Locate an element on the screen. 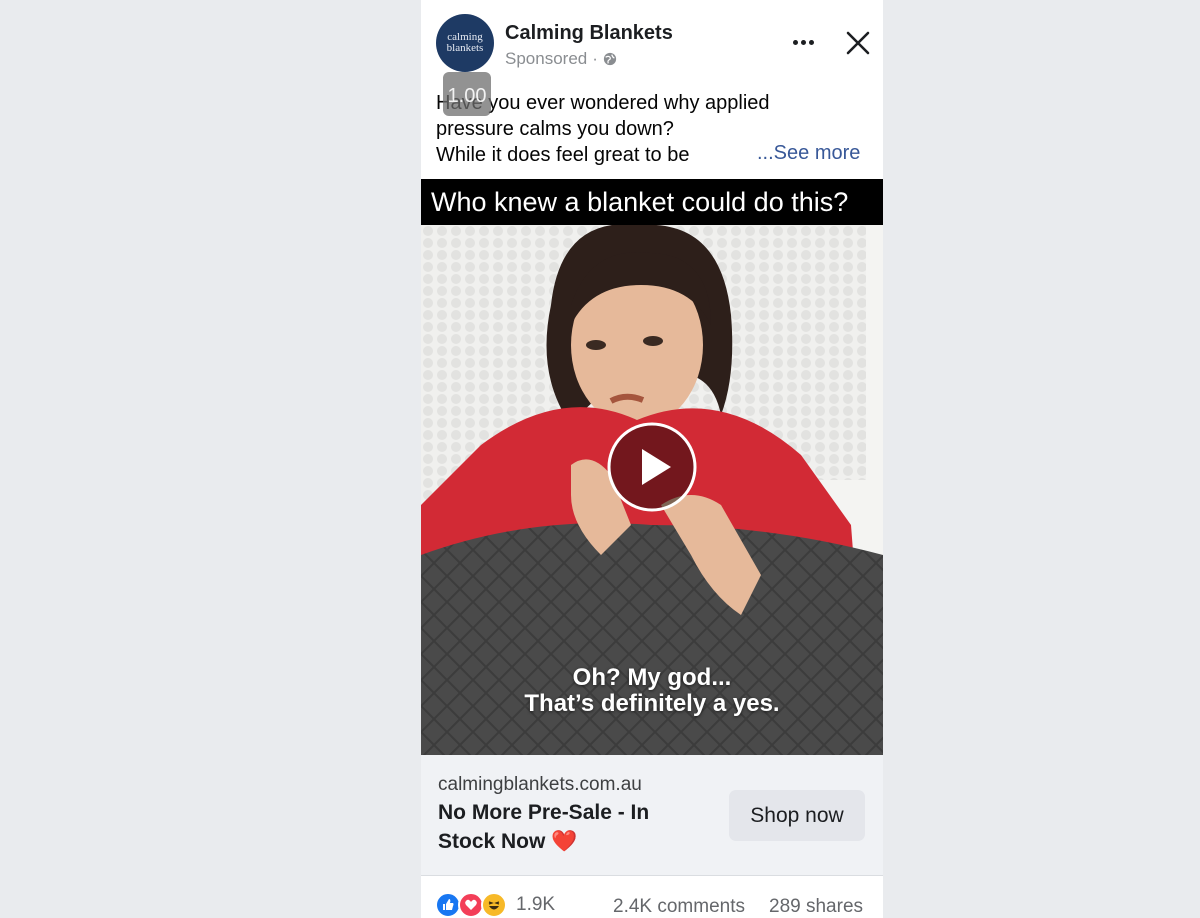 The width and height of the screenshot is (1200, 918). headline-text: No More Pre-Sale - In Stock Now is located at coordinates (544, 827).